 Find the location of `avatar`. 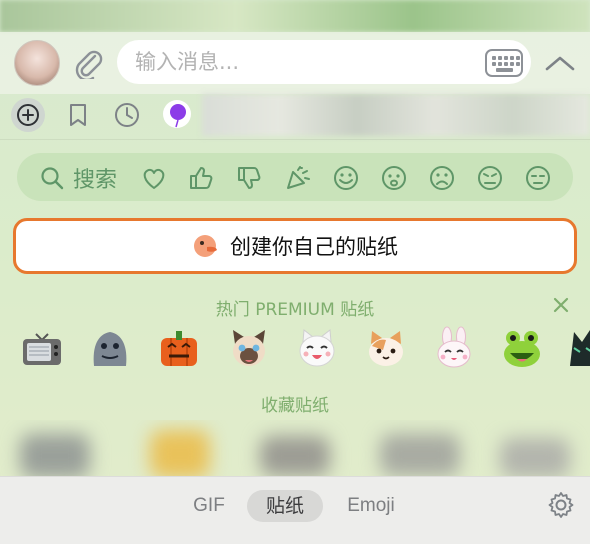

avatar is located at coordinates (37, 63).